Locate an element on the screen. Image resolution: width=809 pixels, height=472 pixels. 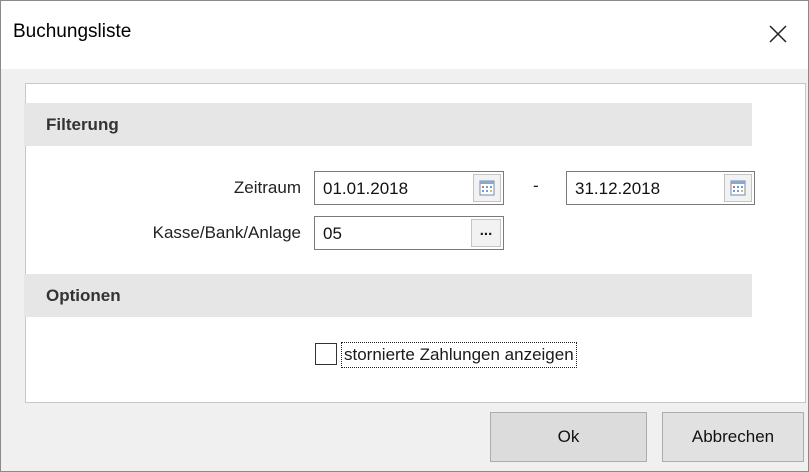
title-bar: Buchungsliste is located at coordinates (404, 35).